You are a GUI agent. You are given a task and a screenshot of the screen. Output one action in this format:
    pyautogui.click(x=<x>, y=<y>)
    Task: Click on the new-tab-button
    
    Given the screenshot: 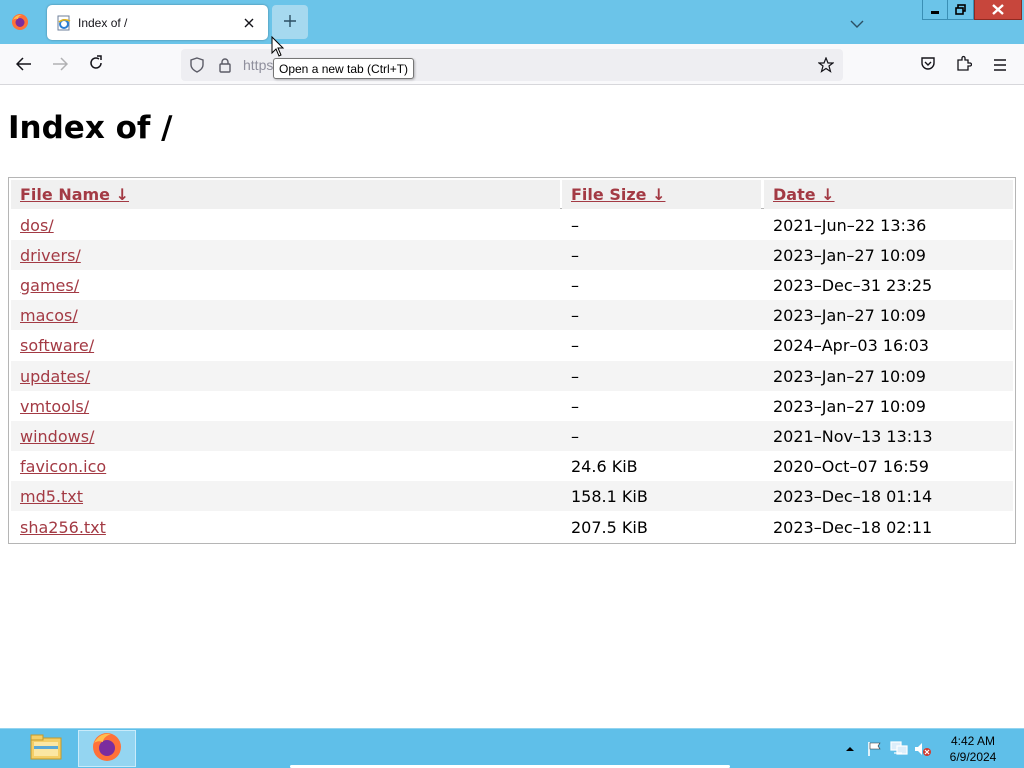 What is the action you would take?
    pyautogui.click(x=290, y=22)
    